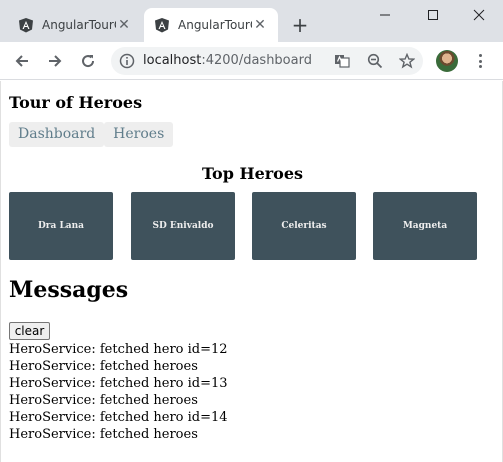  I want to click on message-item: HeroService: fetched hero id=13, so click(118, 383).